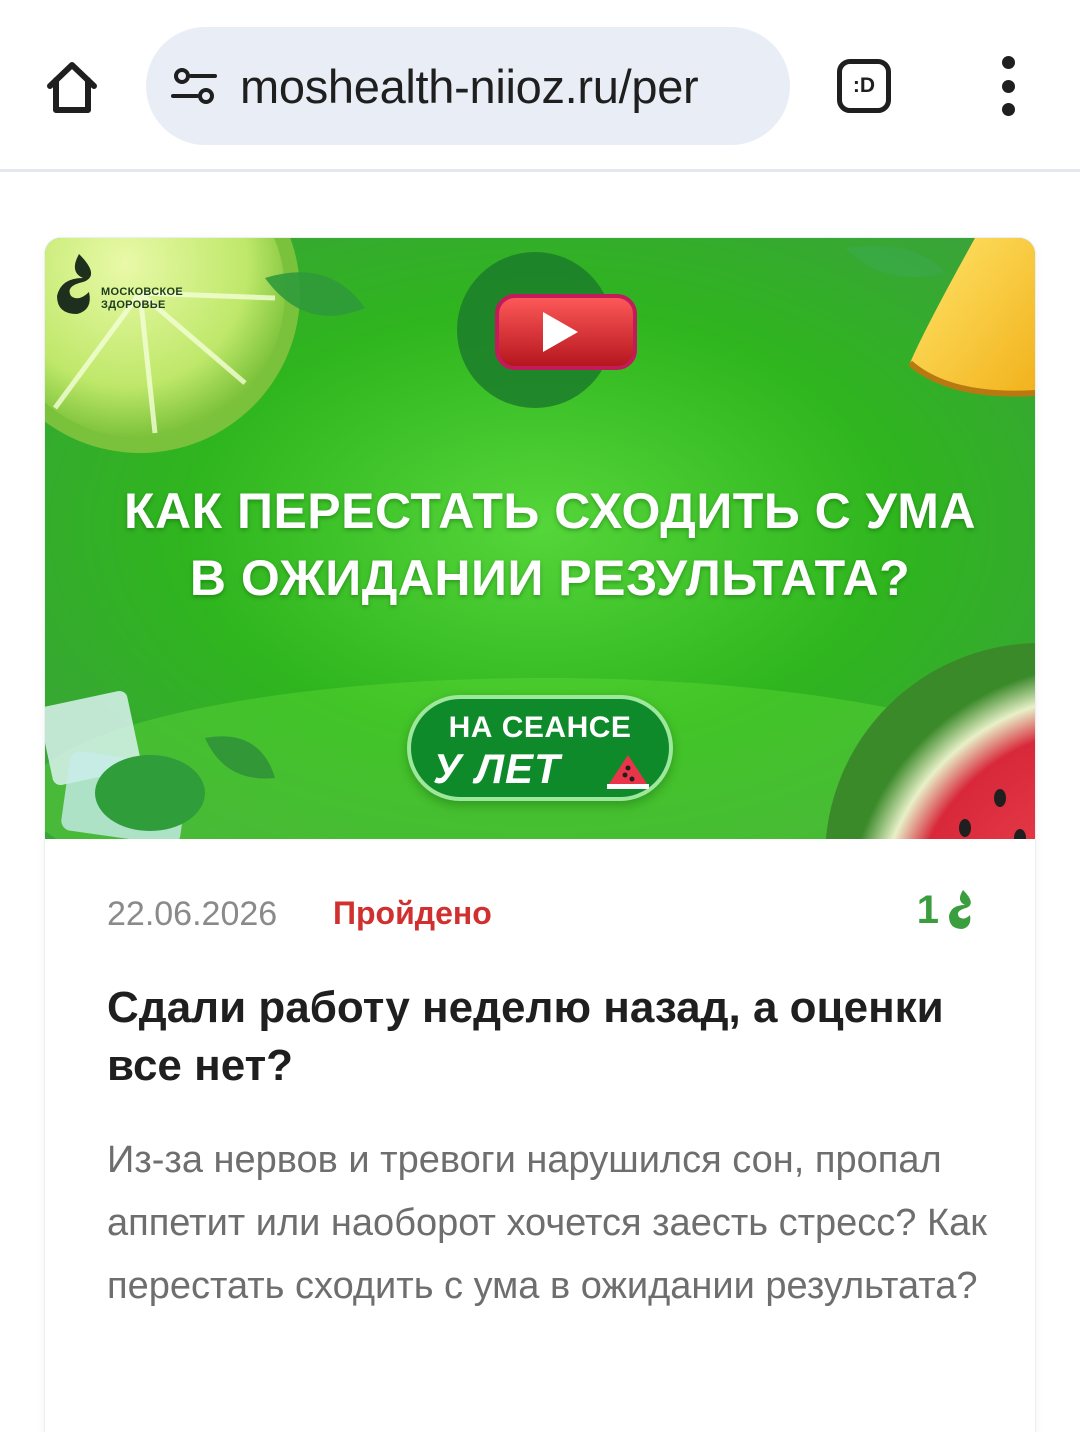 The image size is (1080, 1432). I want to click on banner-headline-line2: В ОЖИДАНИИ РЕЗУЛЬТАТА?, so click(550, 578).